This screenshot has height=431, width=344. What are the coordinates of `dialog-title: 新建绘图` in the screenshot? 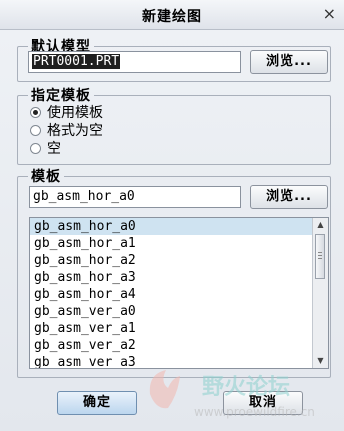 It's located at (172, 17).